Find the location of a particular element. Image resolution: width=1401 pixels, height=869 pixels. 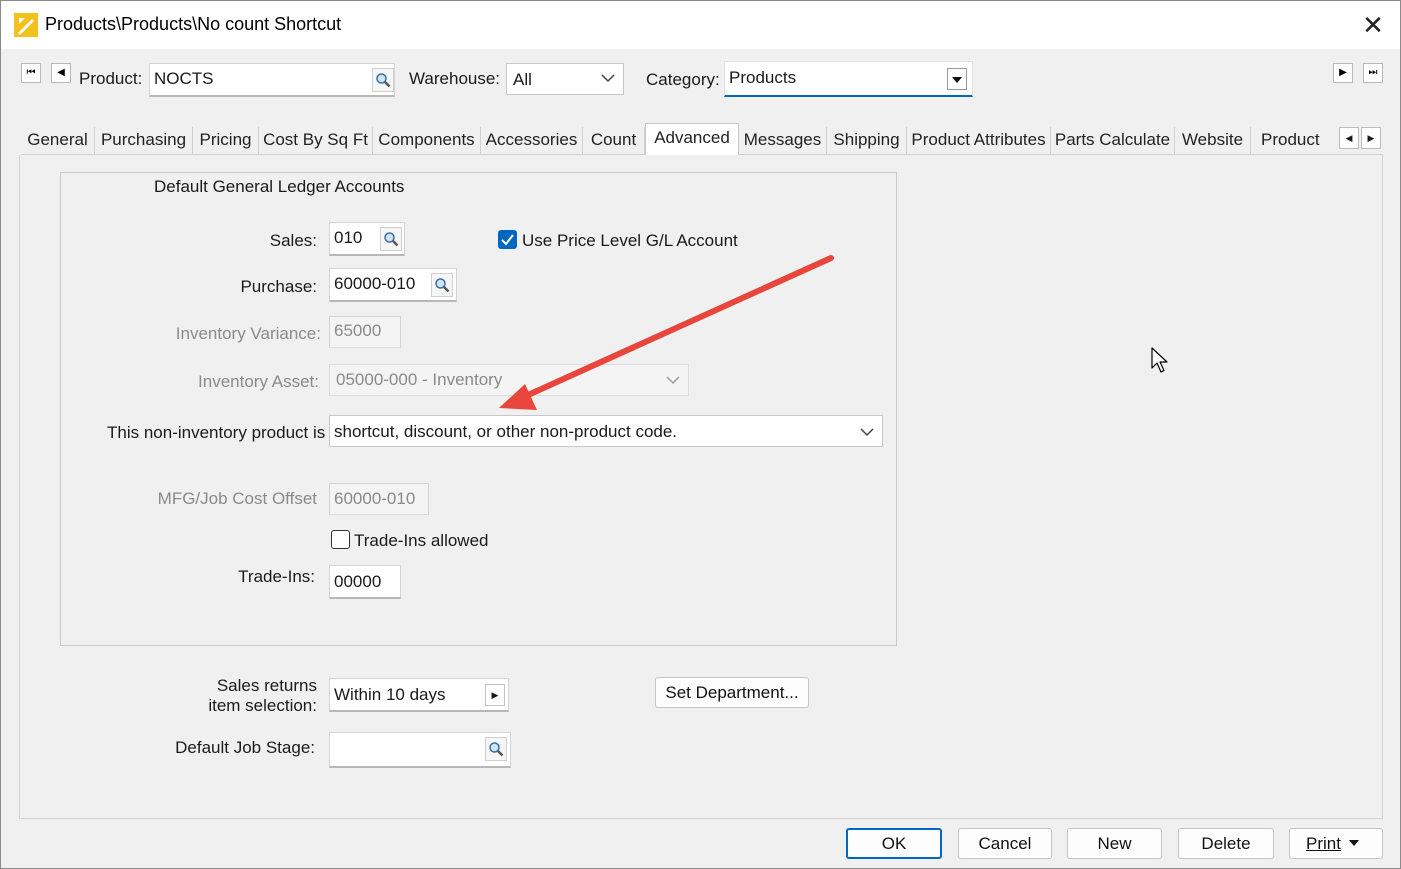

sales-search-icon is located at coordinates (391, 239).